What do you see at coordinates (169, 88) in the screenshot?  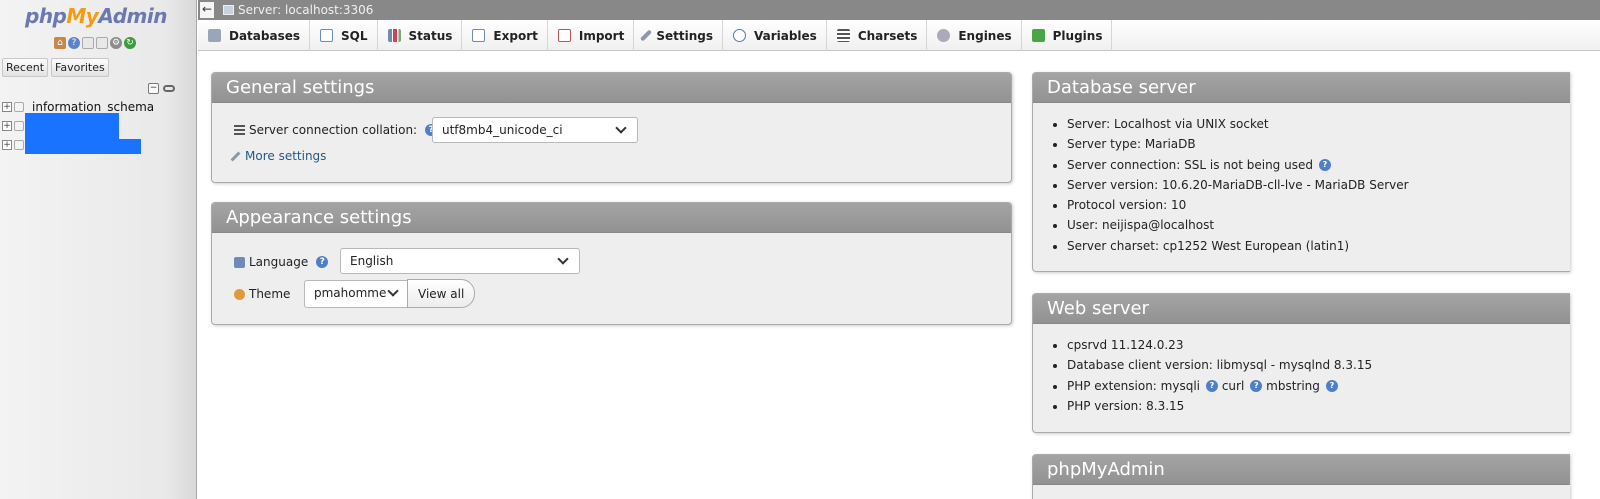 I see `link-with-main-panel-icon` at bounding box center [169, 88].